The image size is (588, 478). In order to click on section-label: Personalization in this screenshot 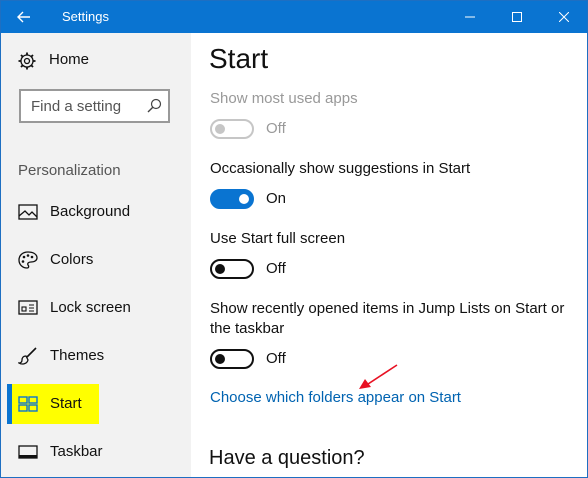, I will do `click(69, 170)`.